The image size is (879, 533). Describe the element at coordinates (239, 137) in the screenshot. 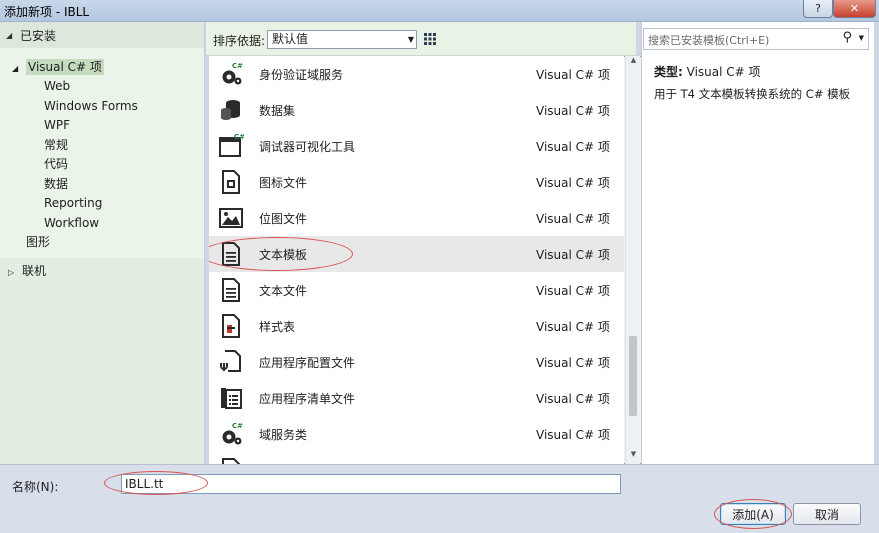

I see `svg-text: C#` at that location.